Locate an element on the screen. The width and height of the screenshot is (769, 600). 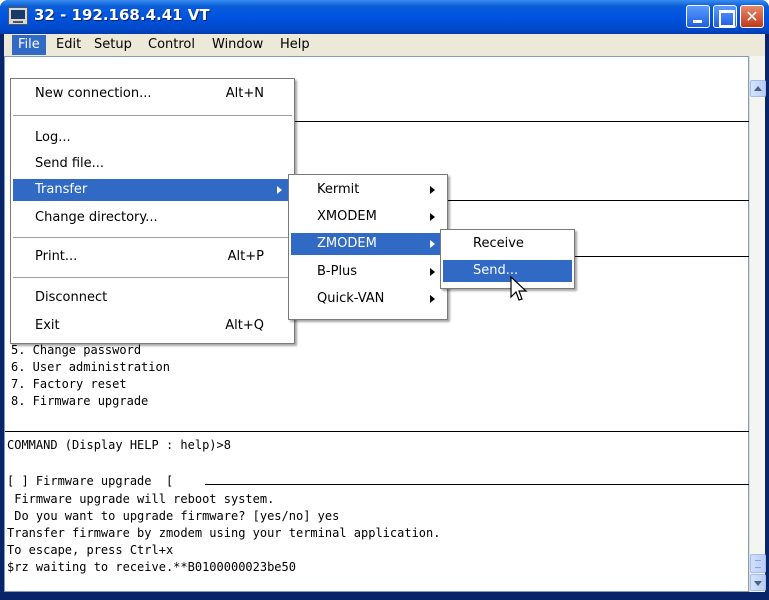
menu-item-zmodem: ZMODEM is located at coordinates (368, 244).